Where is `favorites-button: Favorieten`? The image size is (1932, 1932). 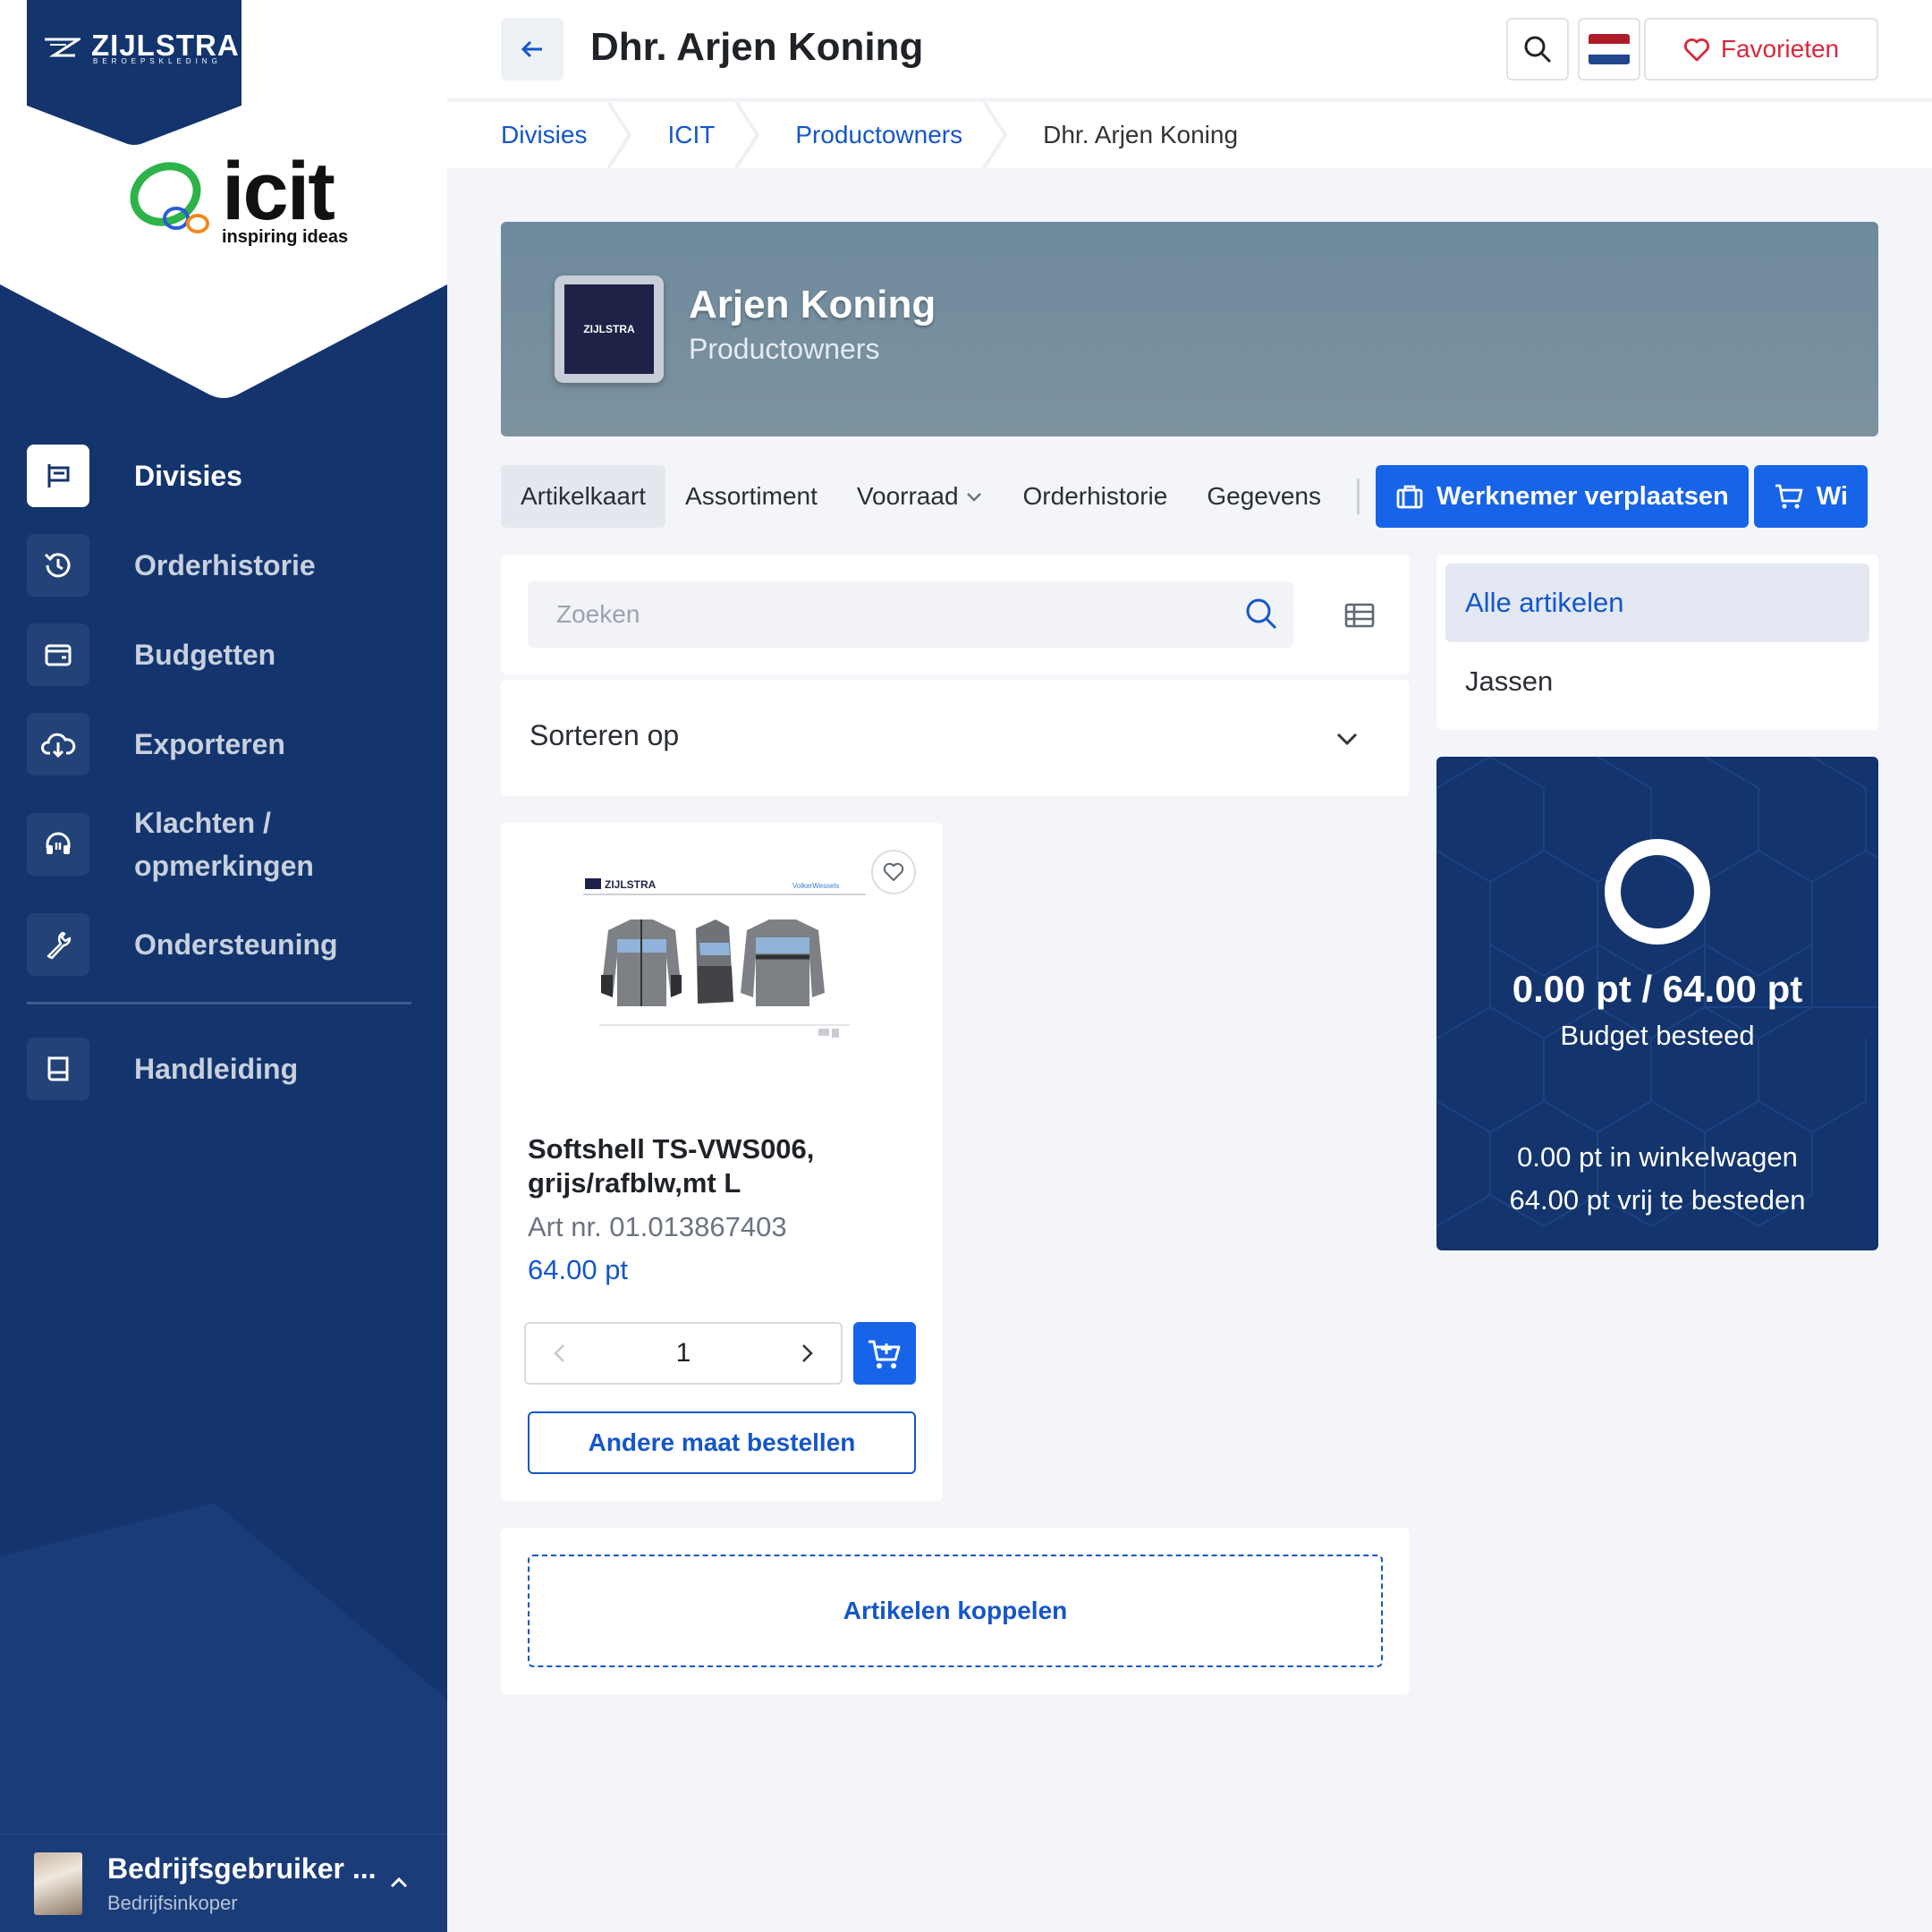 favorites-button: Favorieten is located at coordinates (1761, 49).